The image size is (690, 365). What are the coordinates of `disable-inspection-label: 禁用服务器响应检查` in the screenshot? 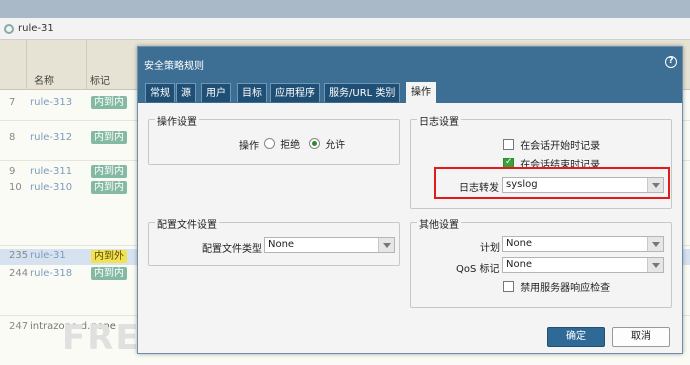 It's located at (565, 288).